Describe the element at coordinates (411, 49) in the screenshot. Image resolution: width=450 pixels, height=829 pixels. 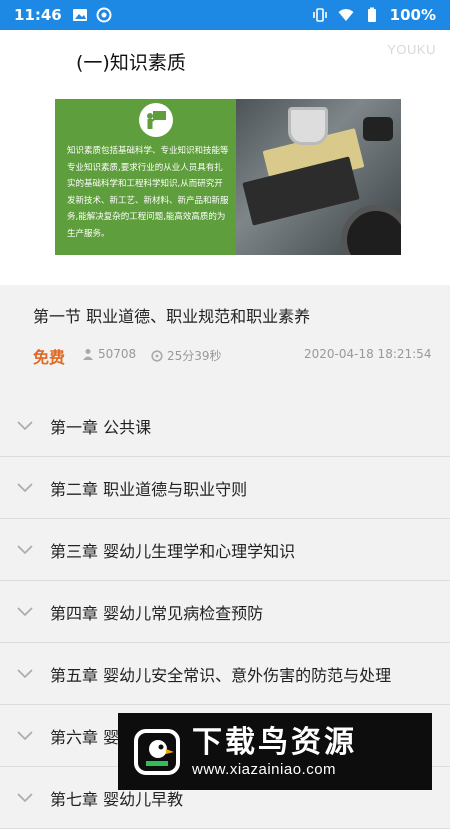
I see `youku-watermark: YOUKU` at that location.